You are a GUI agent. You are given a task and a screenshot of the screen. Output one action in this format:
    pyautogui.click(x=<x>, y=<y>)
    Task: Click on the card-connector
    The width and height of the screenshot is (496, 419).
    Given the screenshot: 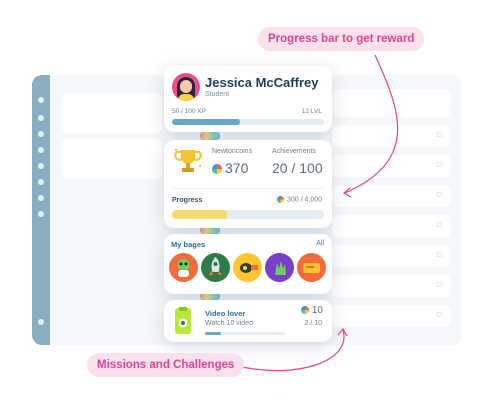 What is the action you would take?
    pyautogui.click(x=210, y=136)
    